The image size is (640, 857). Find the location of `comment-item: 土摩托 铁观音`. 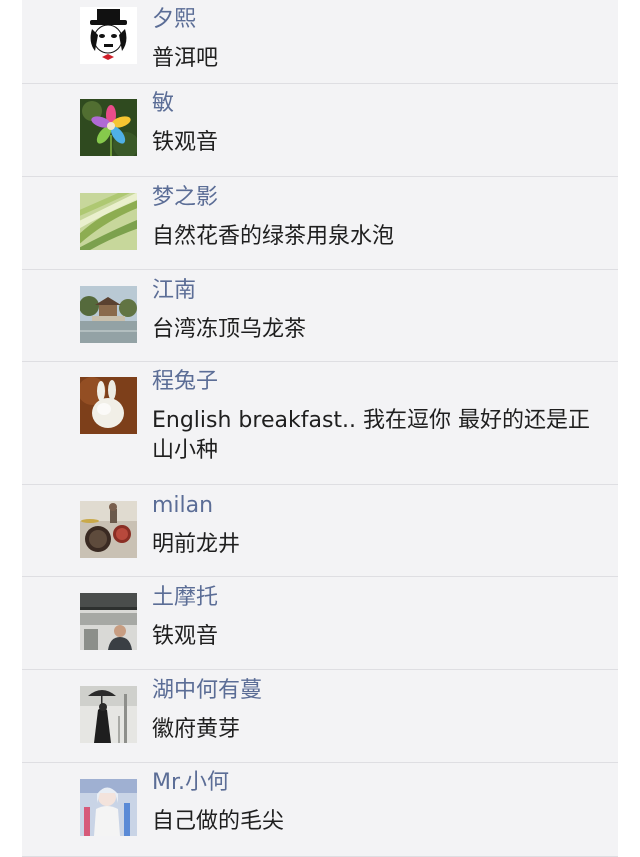

comment-item: 土摩托 铁观音 is located at coordinates (320, 623).